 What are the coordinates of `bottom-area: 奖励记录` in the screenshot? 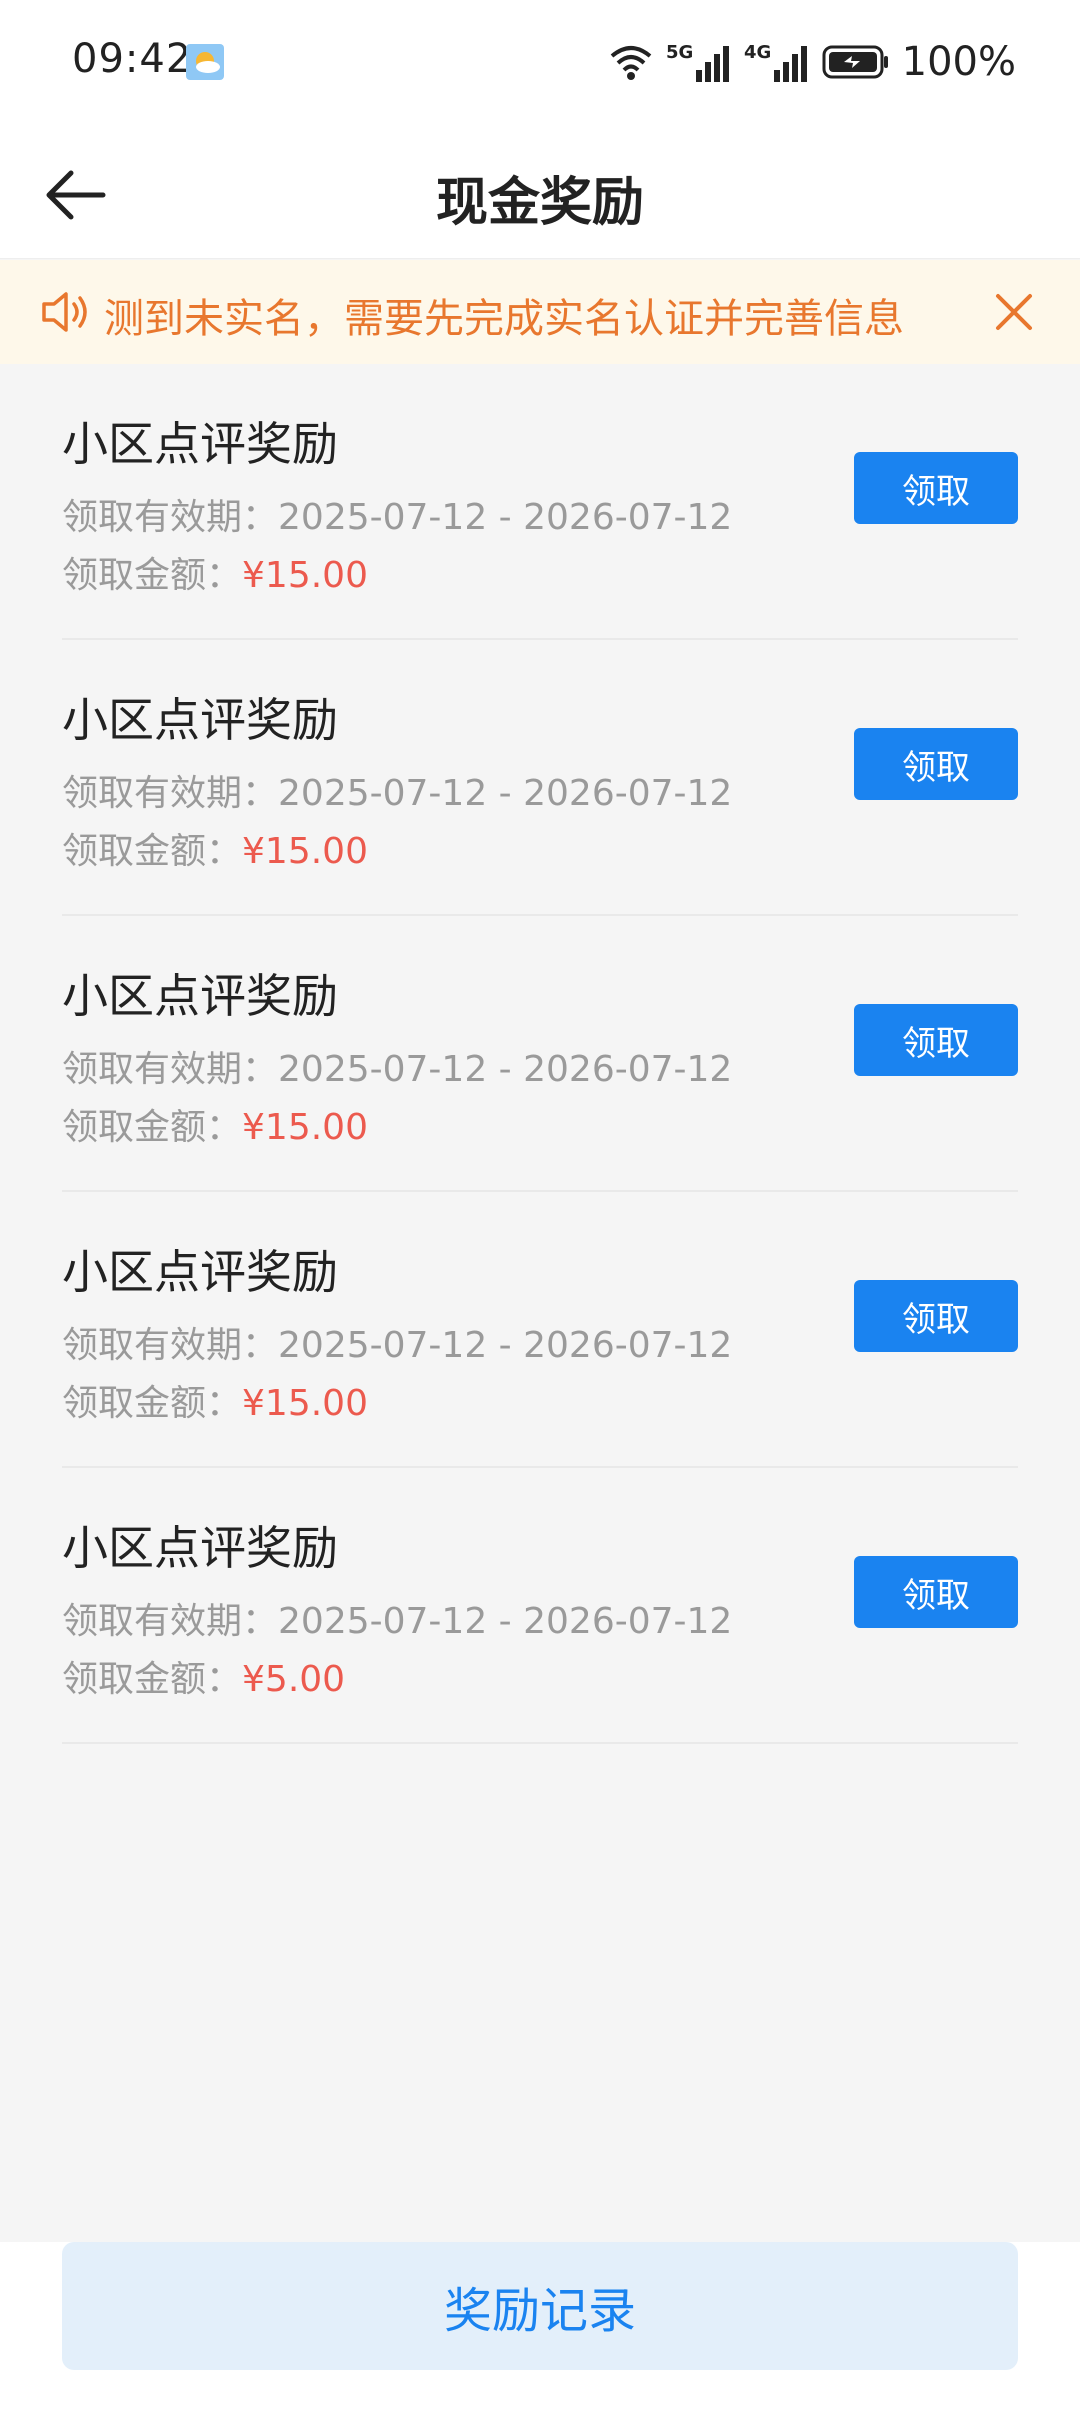 It's located at (540, 2327).